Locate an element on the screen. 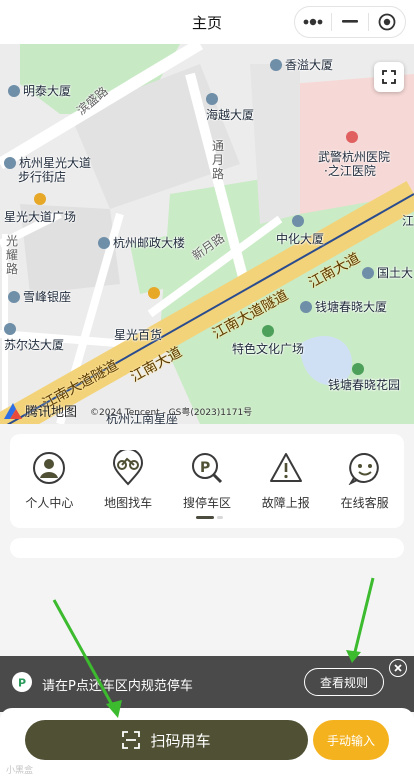 This screenshot has width=414, height=780. bike-location-icon is located at coordinates (128, 468).